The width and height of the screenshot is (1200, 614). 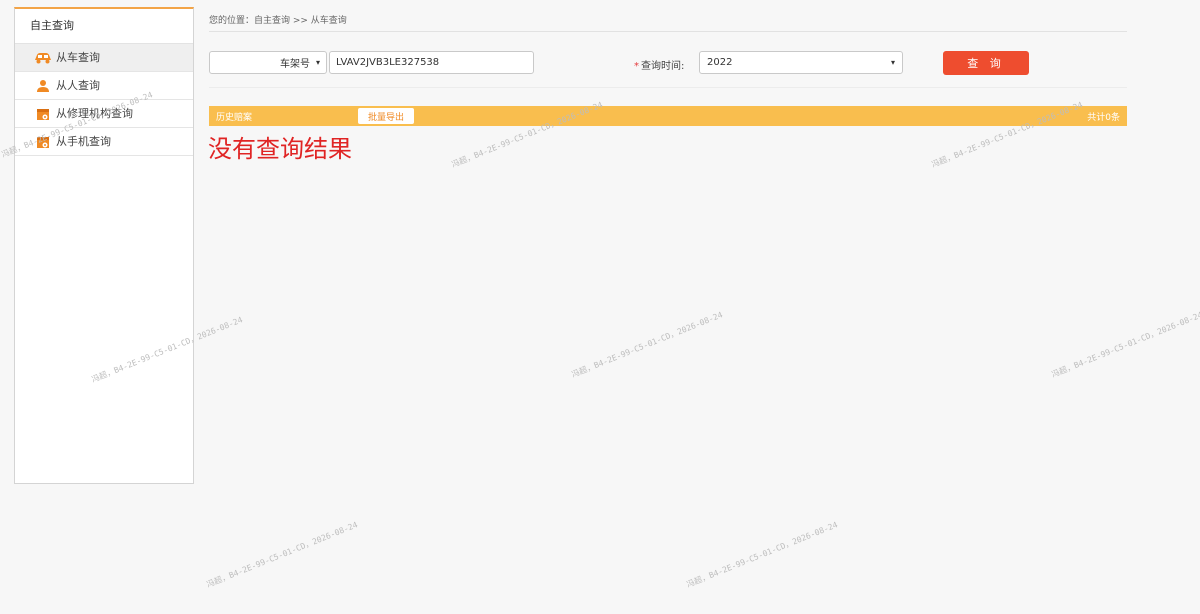 I want to click on sidebar-item-label: 从手机查询, so click(x=83, y=141).